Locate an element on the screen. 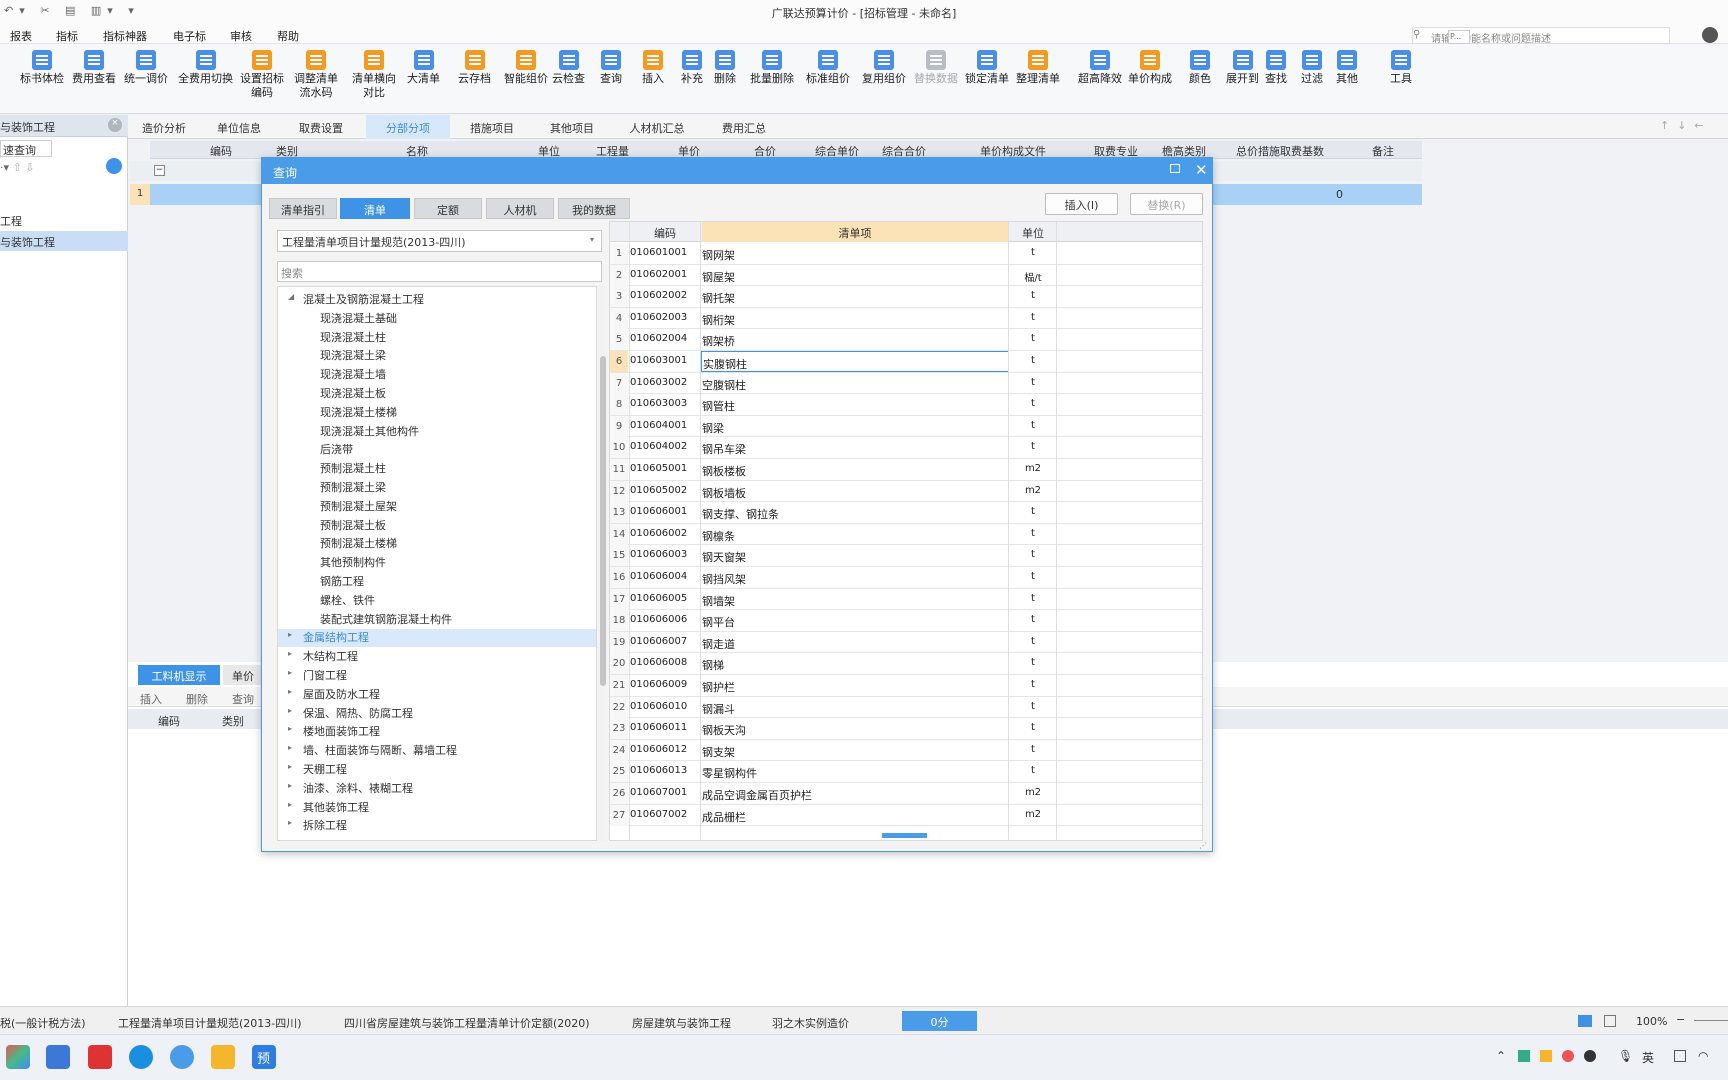  tab-unit-price: 单价 is located at coordinates (243, 675).